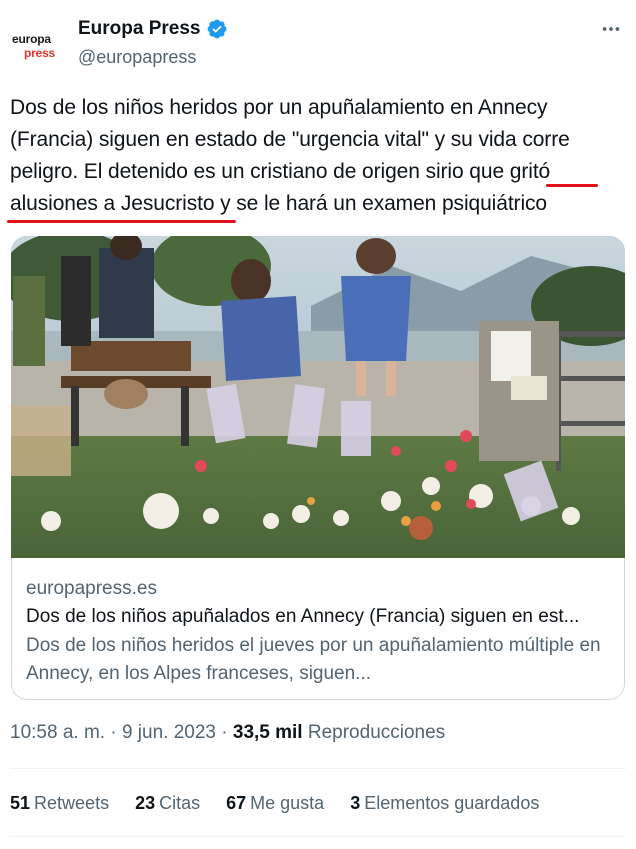 Image resolution: width=636 pixels, height=849 pixels. I want to click on link-card-domain: europapress.es, so click(91, 588).